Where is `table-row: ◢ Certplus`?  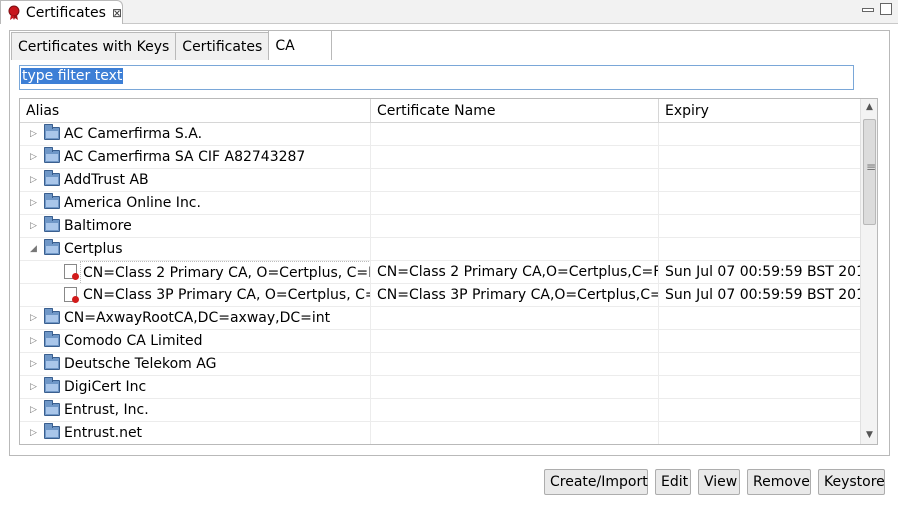
table-row: ◢ Certplus is located at coordinates (440, 249).